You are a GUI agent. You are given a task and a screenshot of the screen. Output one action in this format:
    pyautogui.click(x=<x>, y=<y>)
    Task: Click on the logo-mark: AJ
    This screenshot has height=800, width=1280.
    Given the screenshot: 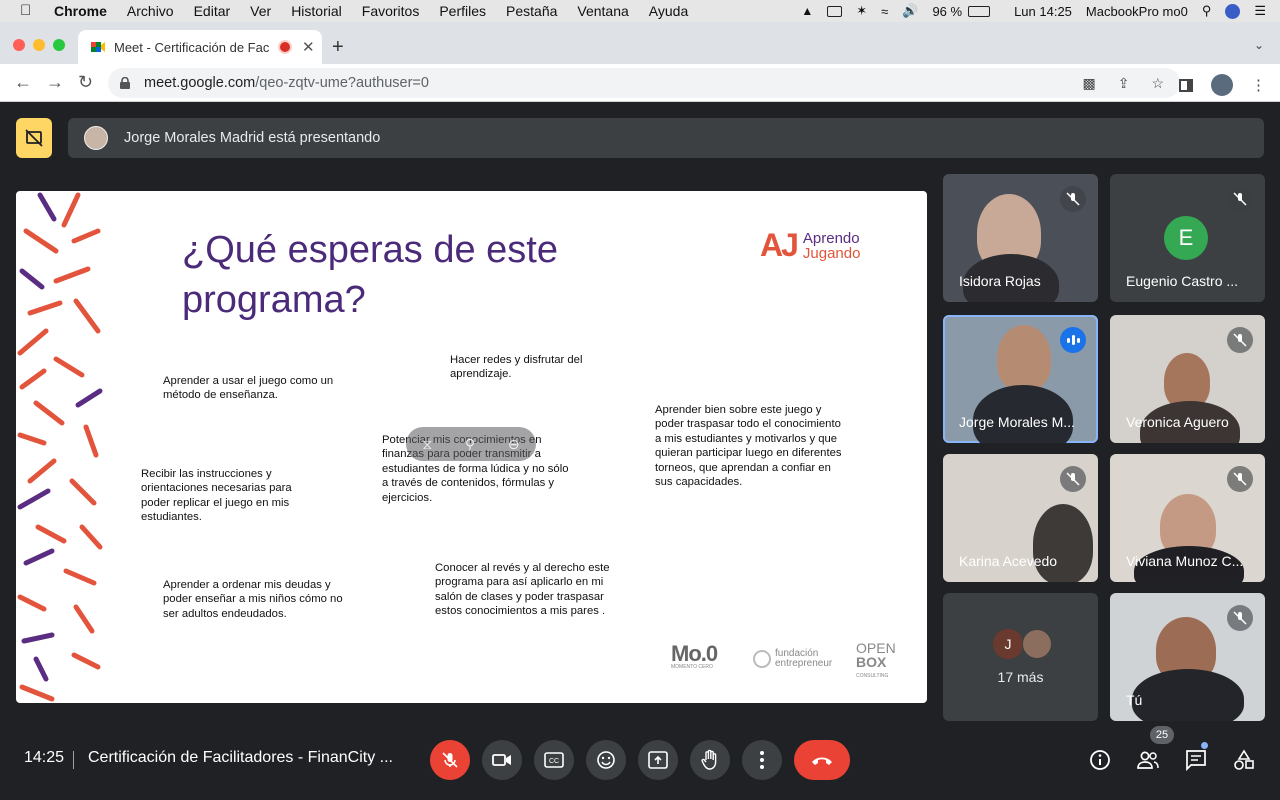 What is the action you would take?
    pyautogui.click(x=779, y=245)
    